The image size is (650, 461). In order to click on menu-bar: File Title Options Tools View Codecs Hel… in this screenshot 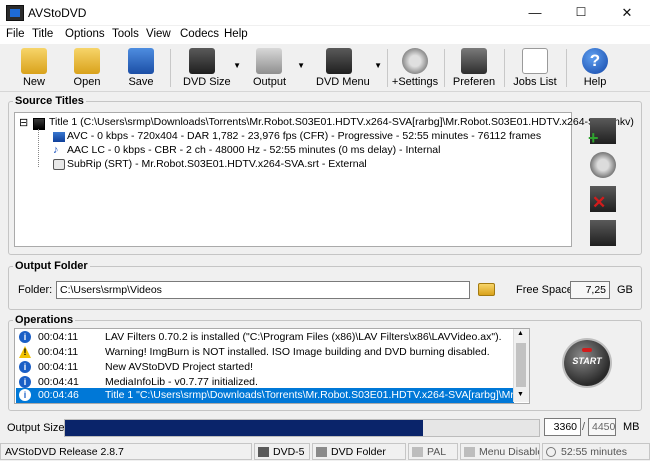, I will do `click(325, 35)`.